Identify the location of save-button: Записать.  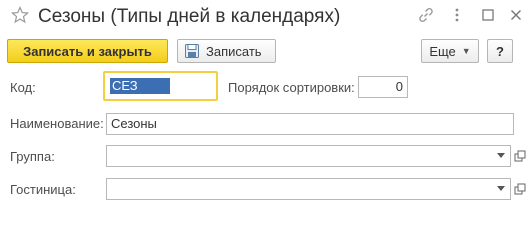
(226, 51).